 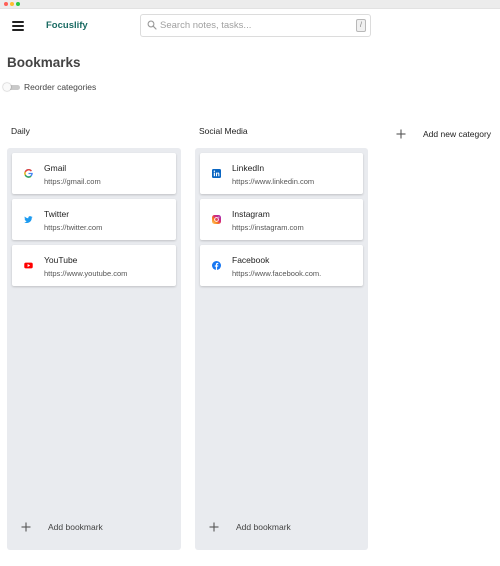 I want to click on youtube-icon, so click(x=28, y=265).